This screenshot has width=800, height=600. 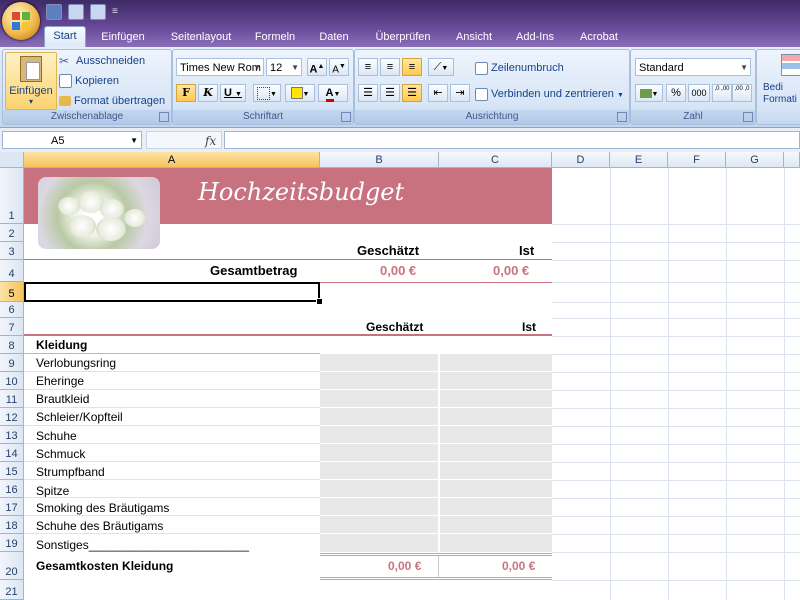 What do you see at coordinates (12, 381) in the screenshot?
I see `row-header-10: 10` at bounding box center [12, 381].